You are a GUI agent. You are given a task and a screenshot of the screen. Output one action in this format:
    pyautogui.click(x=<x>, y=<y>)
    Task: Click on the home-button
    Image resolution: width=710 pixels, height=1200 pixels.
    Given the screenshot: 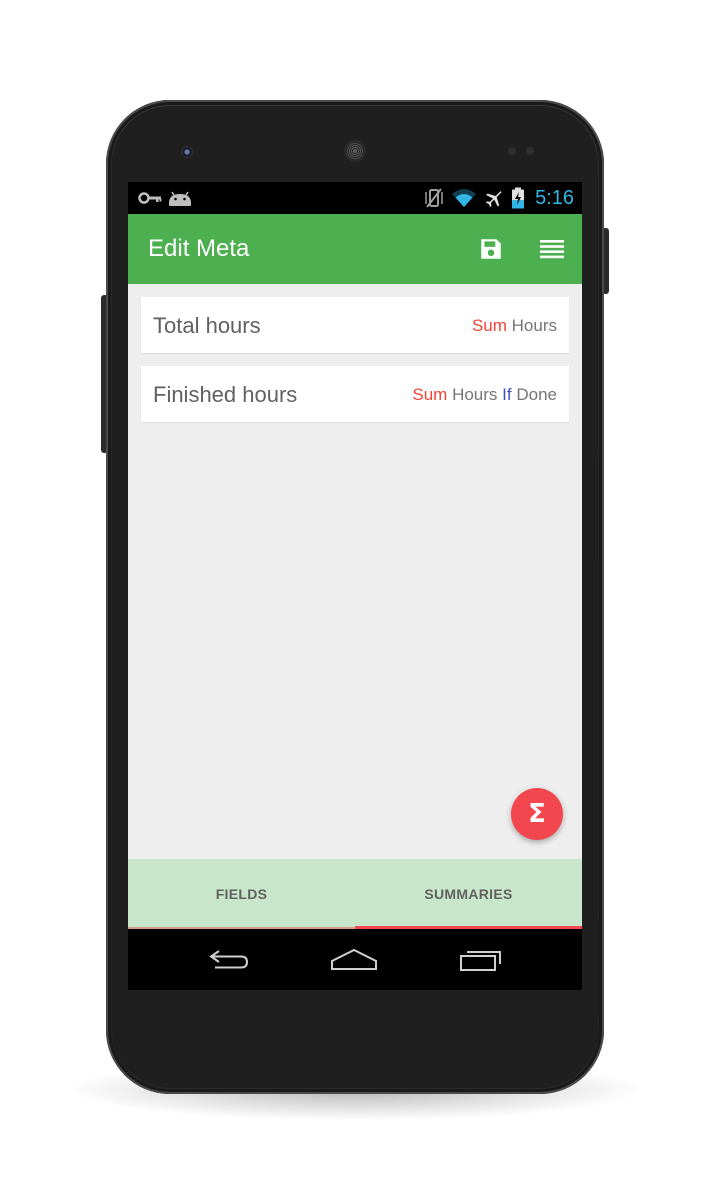 What is the action you would take?
    pyautogui.click(x=354, y=960)
    